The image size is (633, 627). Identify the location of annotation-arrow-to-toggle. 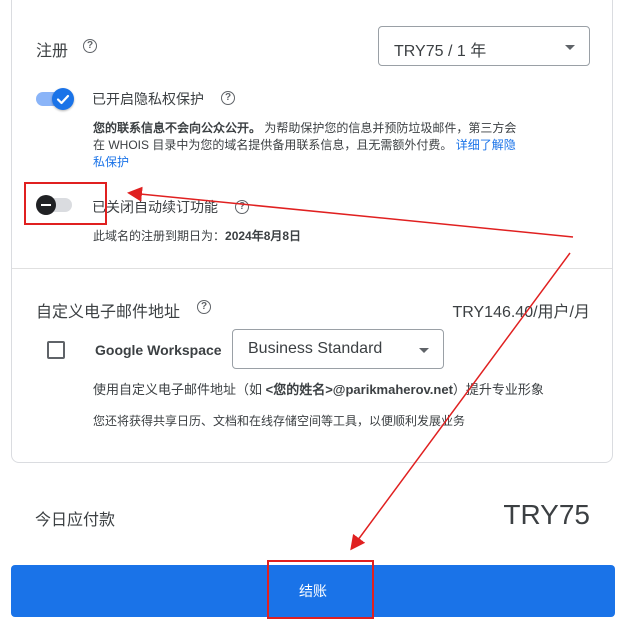
(350, 212).